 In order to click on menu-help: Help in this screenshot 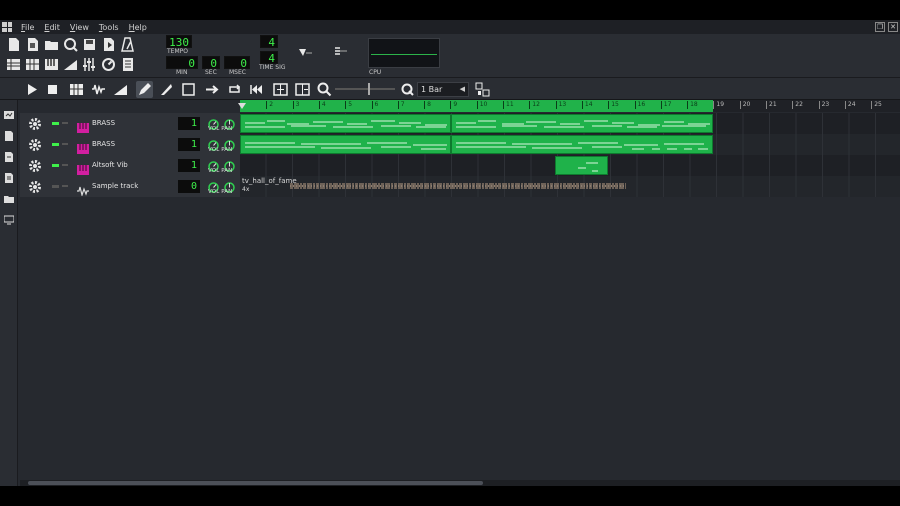, I will do `click(138, 27)`.